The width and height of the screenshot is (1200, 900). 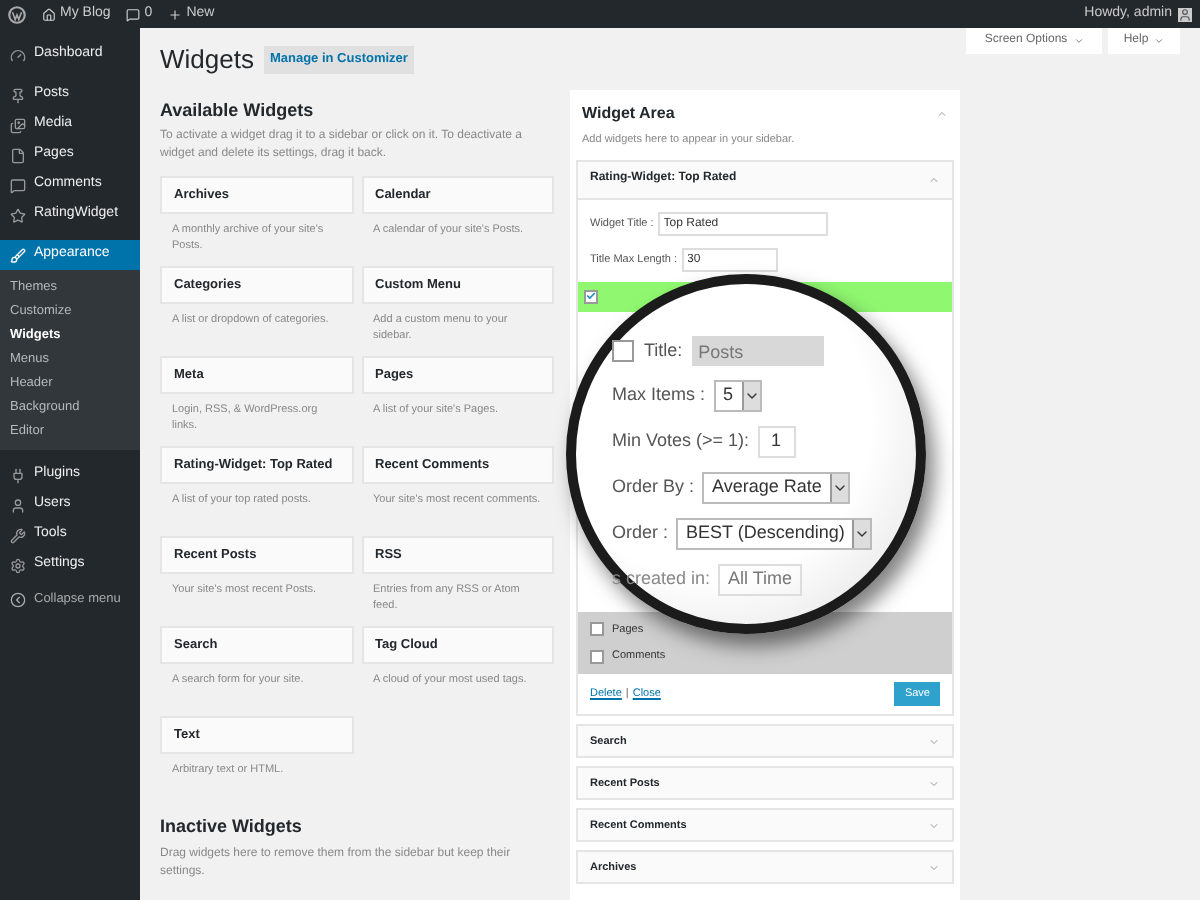 What do you see at coordinates (1185, 14) in the screenshot?
I see `avatar-icon` at bounding box center [1185, 14].